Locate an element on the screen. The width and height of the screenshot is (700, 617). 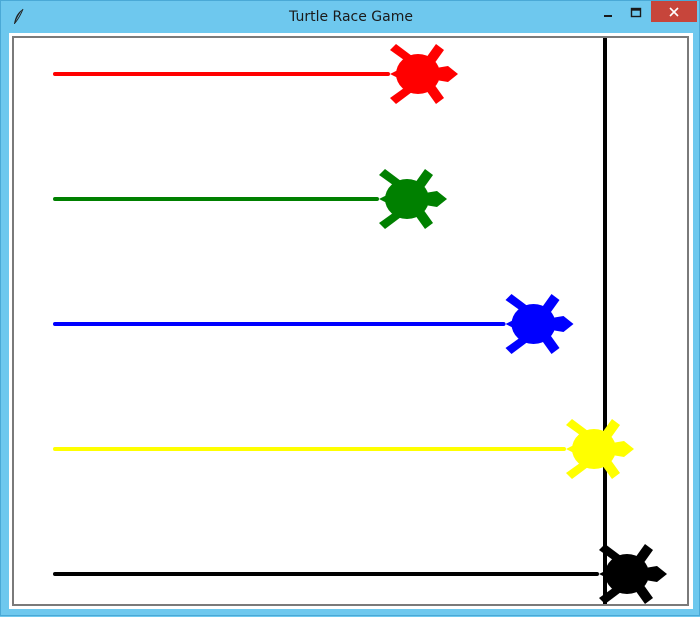
black-turtle-icon is located at coordinates (633, 574).